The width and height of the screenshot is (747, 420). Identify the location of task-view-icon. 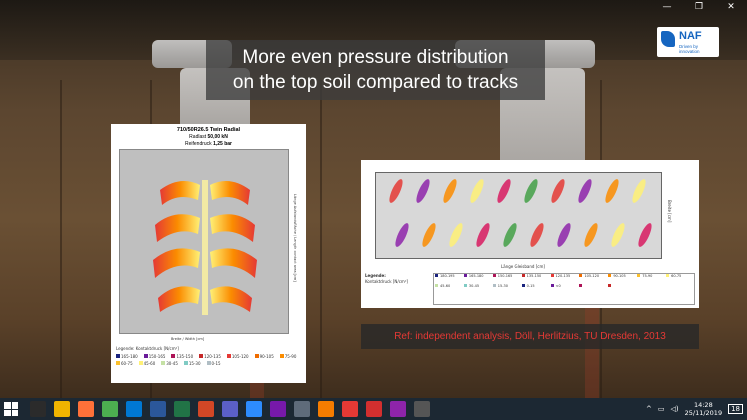
(38, 409).